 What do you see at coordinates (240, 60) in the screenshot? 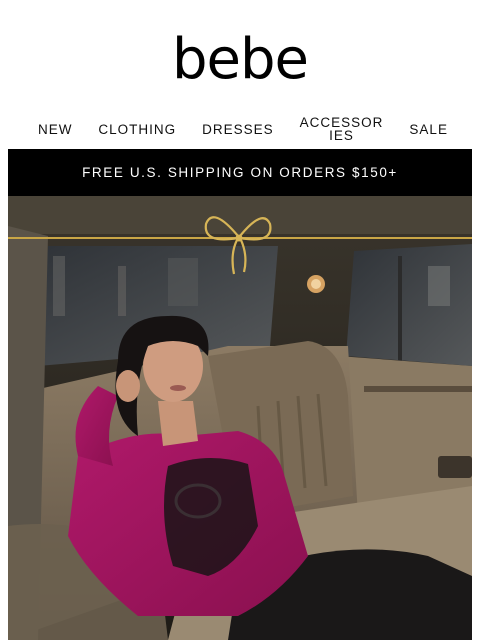
I see `brand-logo: bebe` at bounding box center [240, 60].